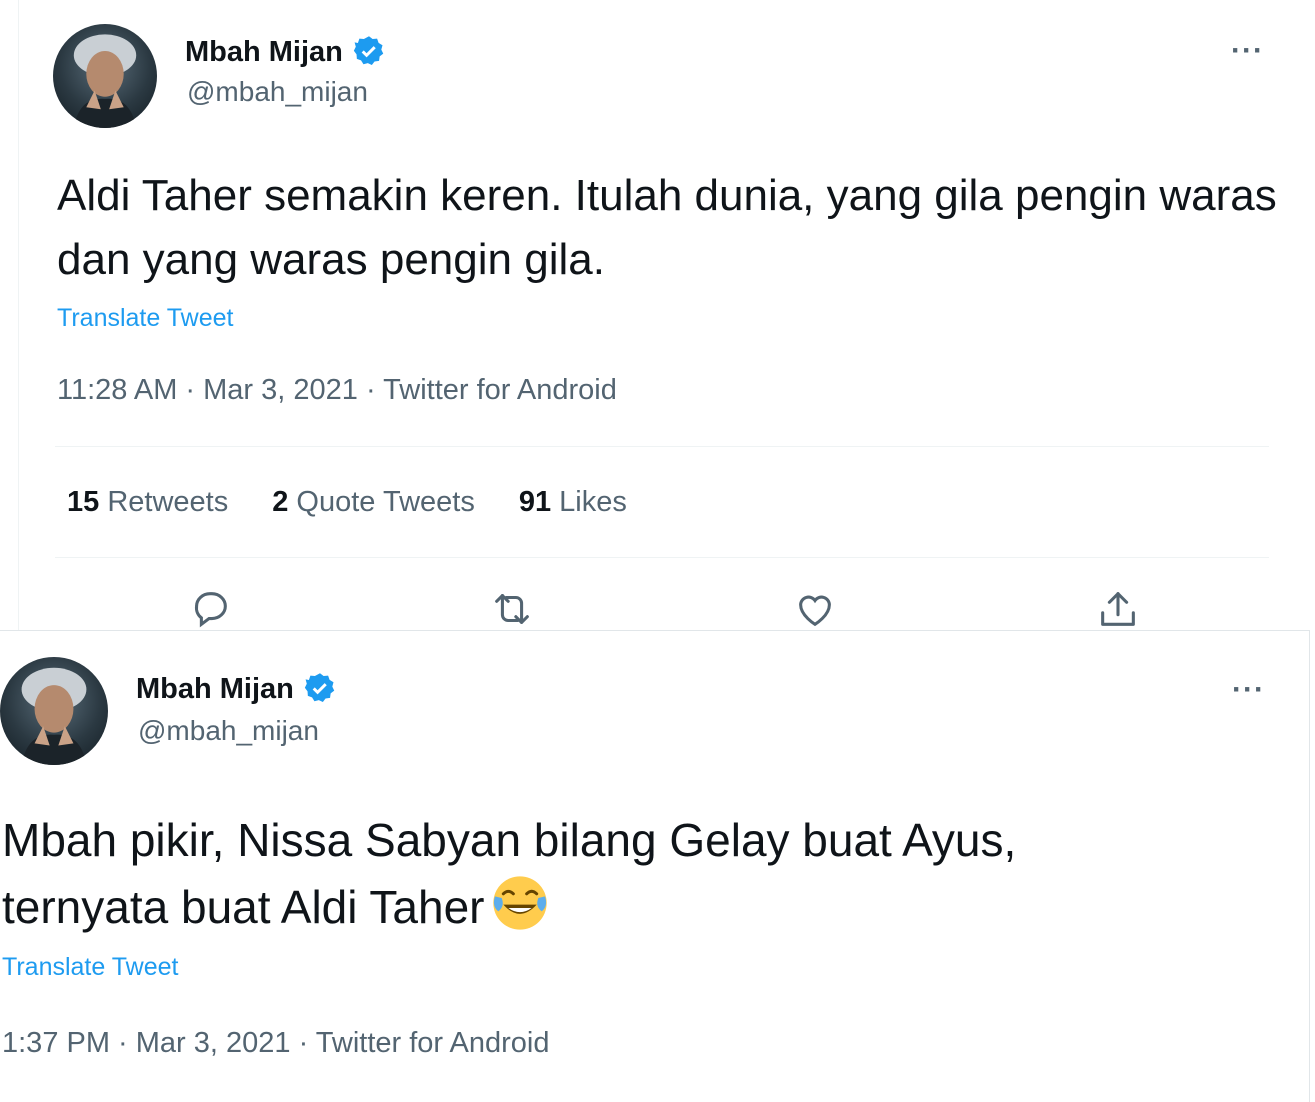  Describe the element at coordinates (168, 502) in the screenshot. I see `retweets-label: Retweets` at that location.